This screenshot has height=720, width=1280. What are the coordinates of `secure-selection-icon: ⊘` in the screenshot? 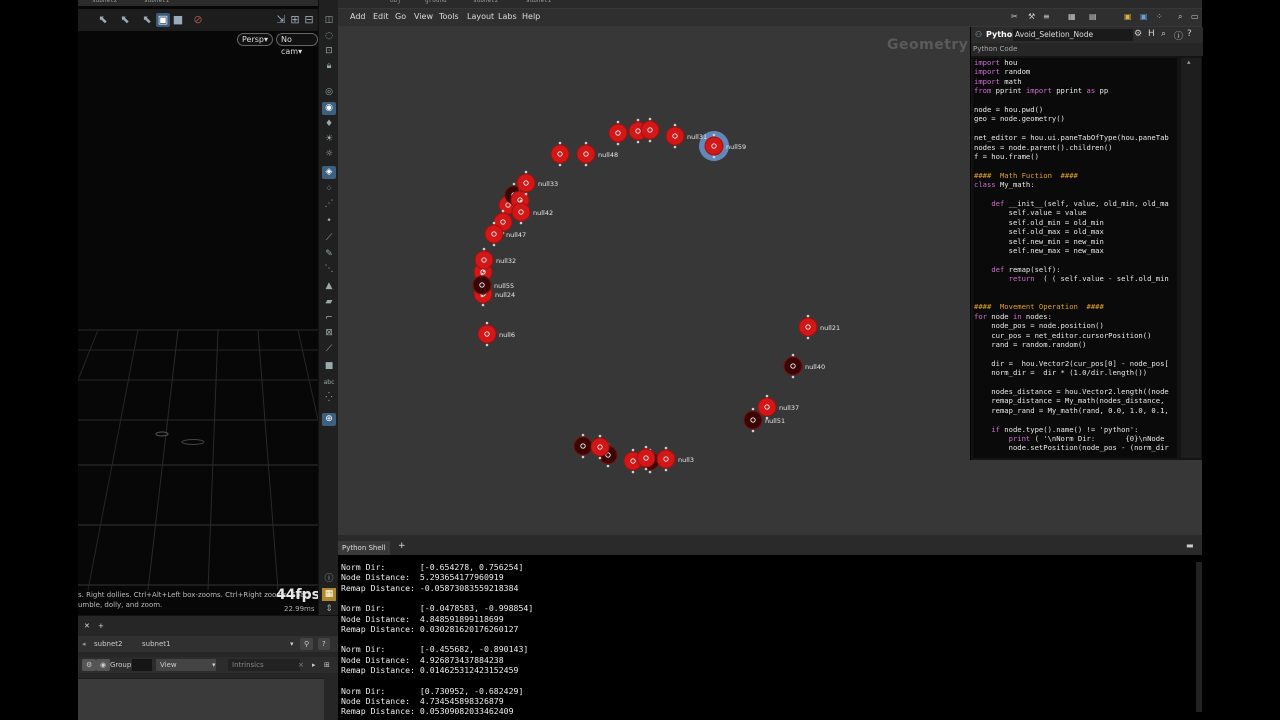 It's located at (198, 20).